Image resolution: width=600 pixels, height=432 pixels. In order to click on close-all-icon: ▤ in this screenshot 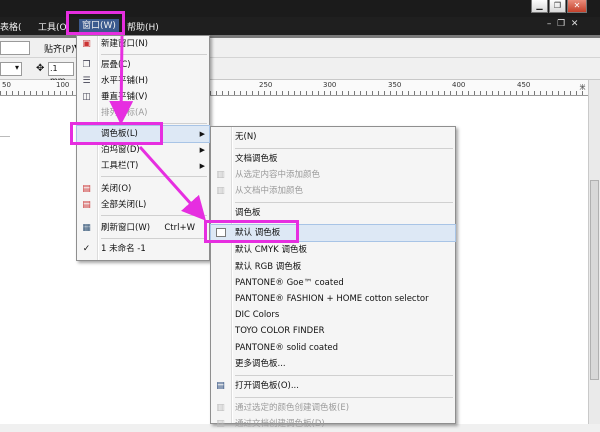, I will do `click(86, 205)`.